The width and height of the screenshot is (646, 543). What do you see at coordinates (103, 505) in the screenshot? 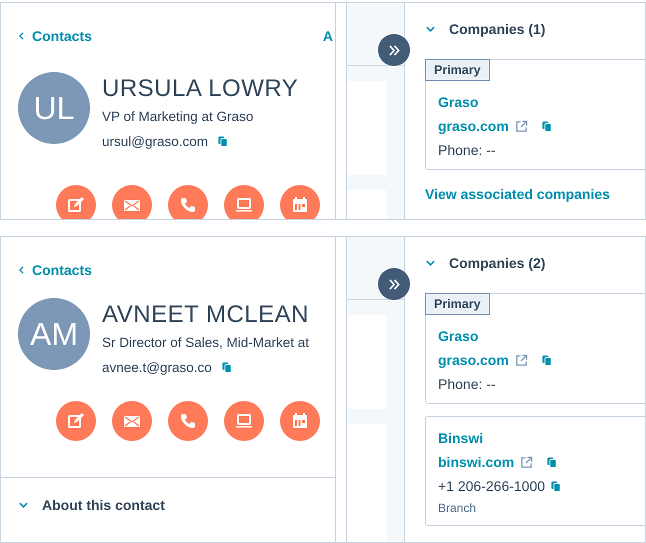
I see `section-title: About this contact` at bounding box center [103, 505].